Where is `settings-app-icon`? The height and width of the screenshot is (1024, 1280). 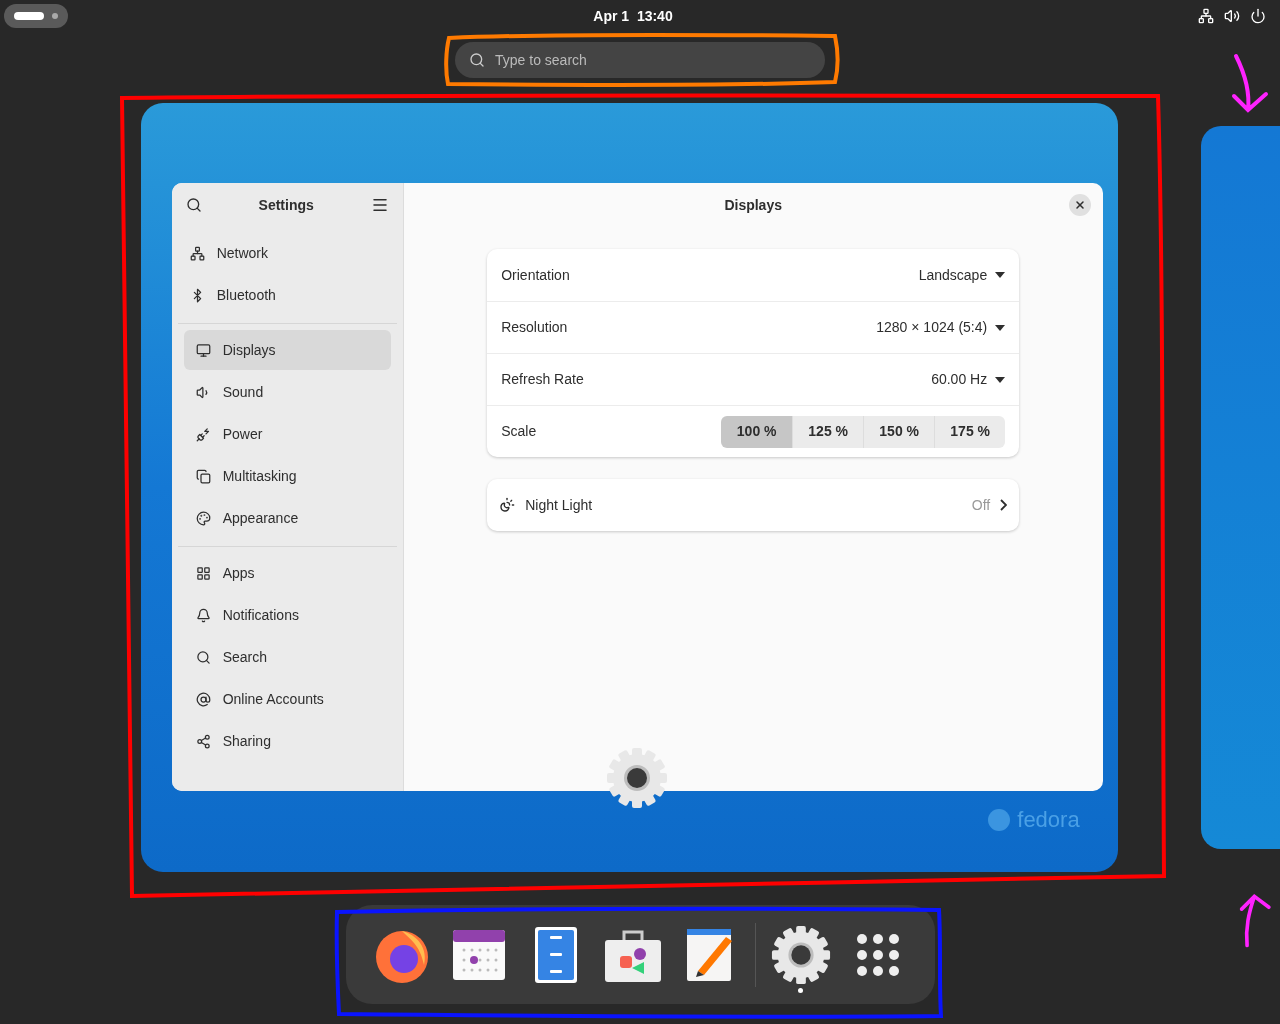 settings-app-icon is located at coordinates (636, 778).